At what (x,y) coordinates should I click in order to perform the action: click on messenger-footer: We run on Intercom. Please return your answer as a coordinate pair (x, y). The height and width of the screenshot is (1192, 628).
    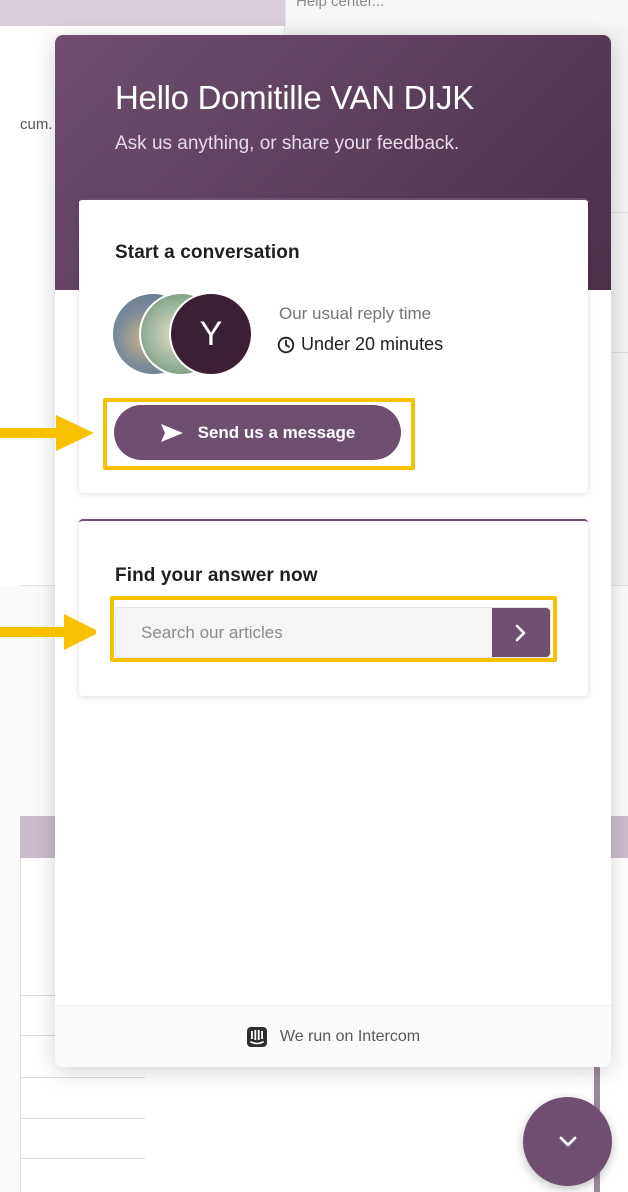
    Looking at the image, I should click on (333, 1036).